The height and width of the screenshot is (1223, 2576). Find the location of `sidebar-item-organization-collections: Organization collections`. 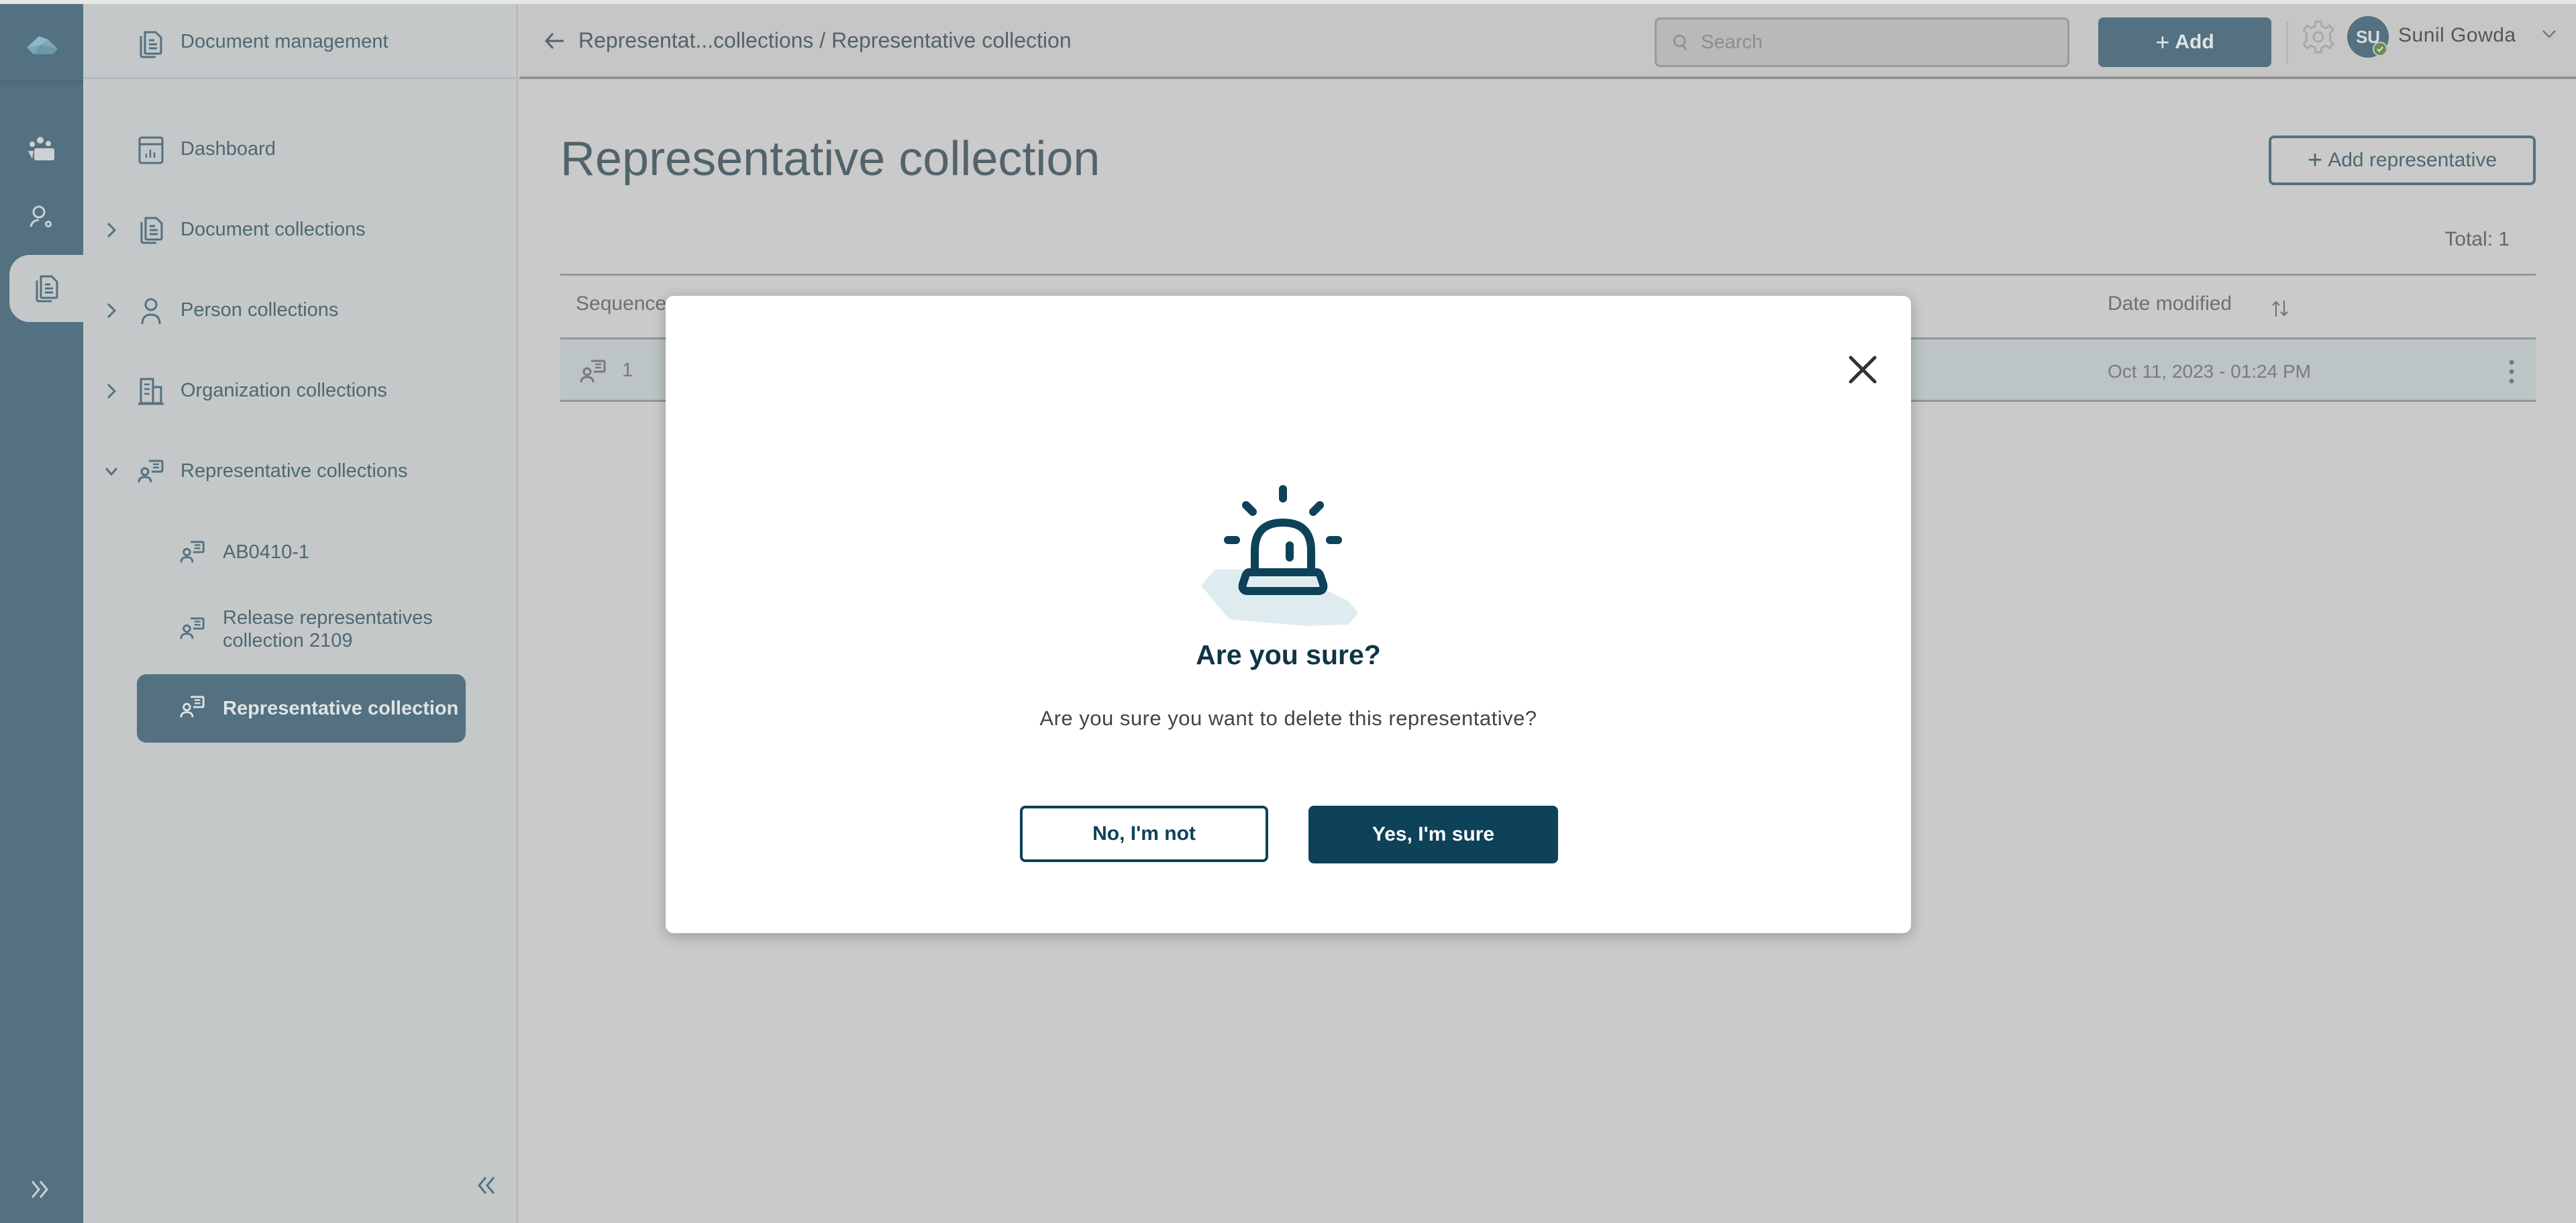

sidebar-item-organization-collections: Organization collections is located at coordinates (300, 391).